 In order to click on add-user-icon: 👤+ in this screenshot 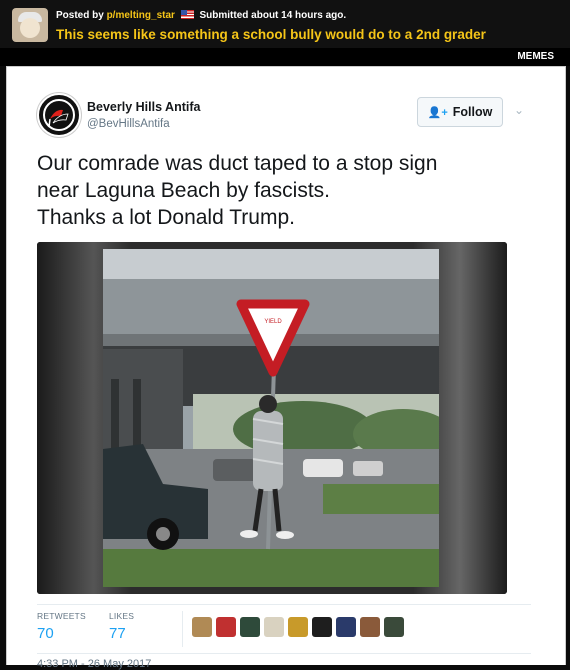, I will do `click(437, 112)`.